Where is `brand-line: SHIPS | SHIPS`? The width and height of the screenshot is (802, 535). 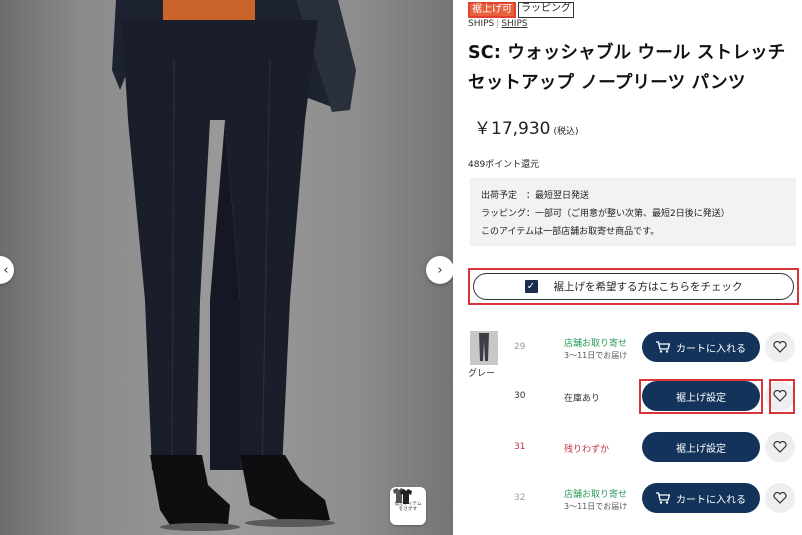
brand-line: SHIPS | SHIPS is located at coordinates (498, 24).